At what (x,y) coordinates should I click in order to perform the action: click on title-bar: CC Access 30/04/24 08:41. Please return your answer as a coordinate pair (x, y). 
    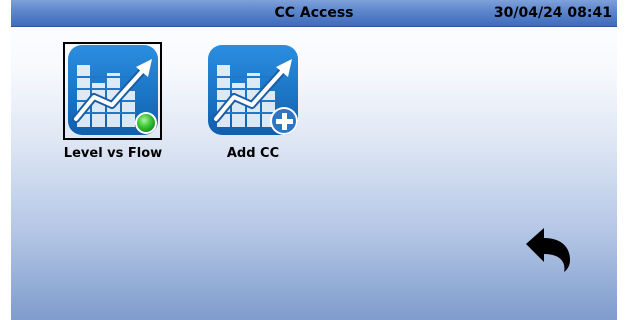
    Looking at the image, I should click on (314, 13).